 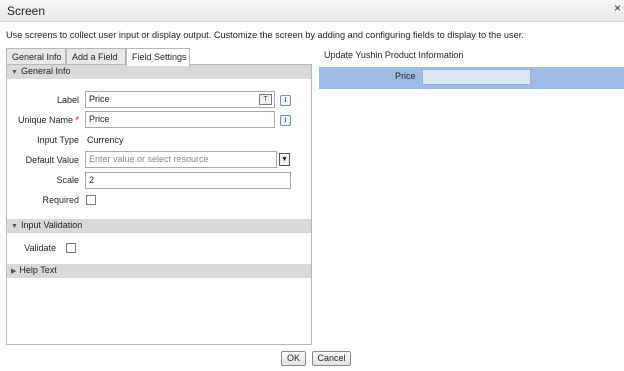 I want to click on cancel-button: Cancel, so click(x=331, y=358).